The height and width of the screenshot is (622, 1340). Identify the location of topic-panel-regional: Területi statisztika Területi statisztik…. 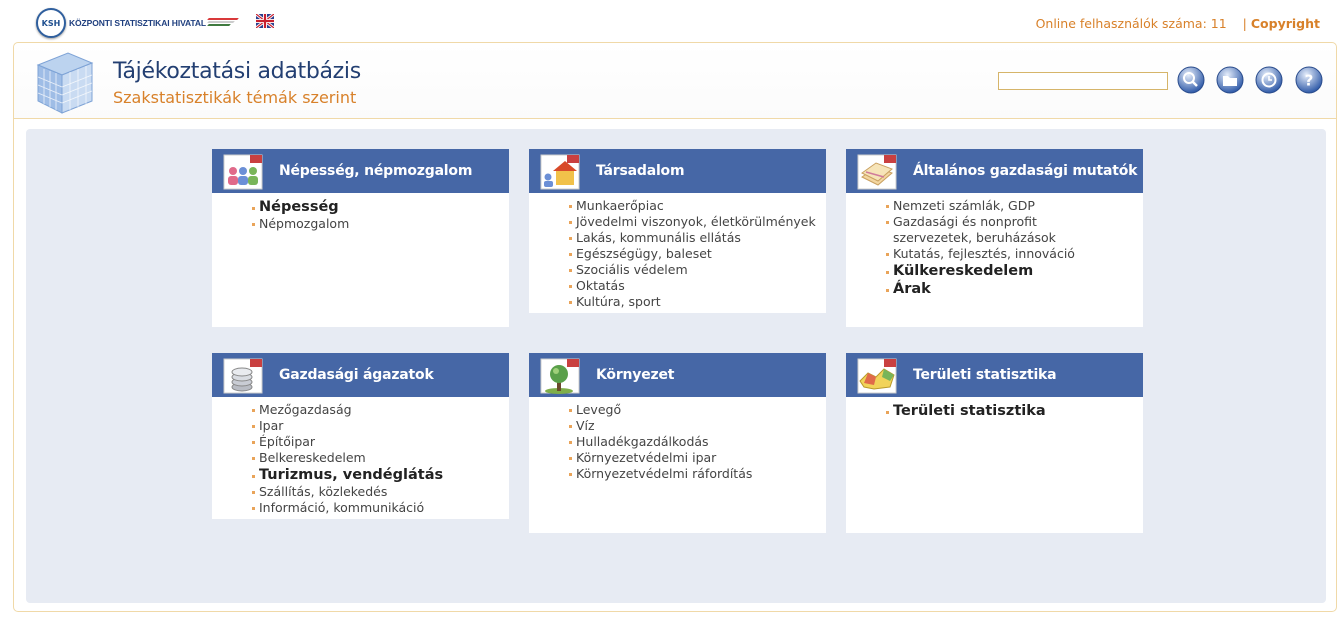
(994, 443).